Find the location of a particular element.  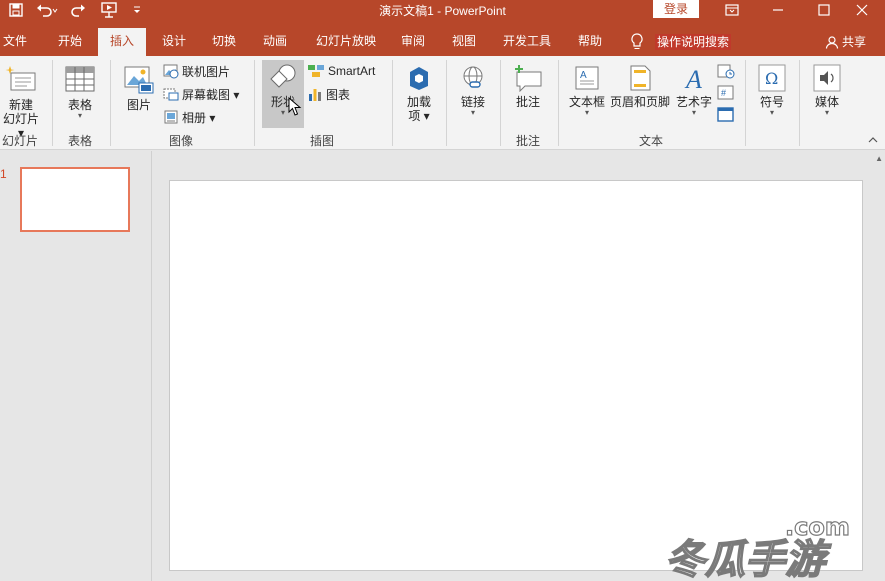

textbox-button: A 文本框 ▾ is located at coordinates (587, 88).